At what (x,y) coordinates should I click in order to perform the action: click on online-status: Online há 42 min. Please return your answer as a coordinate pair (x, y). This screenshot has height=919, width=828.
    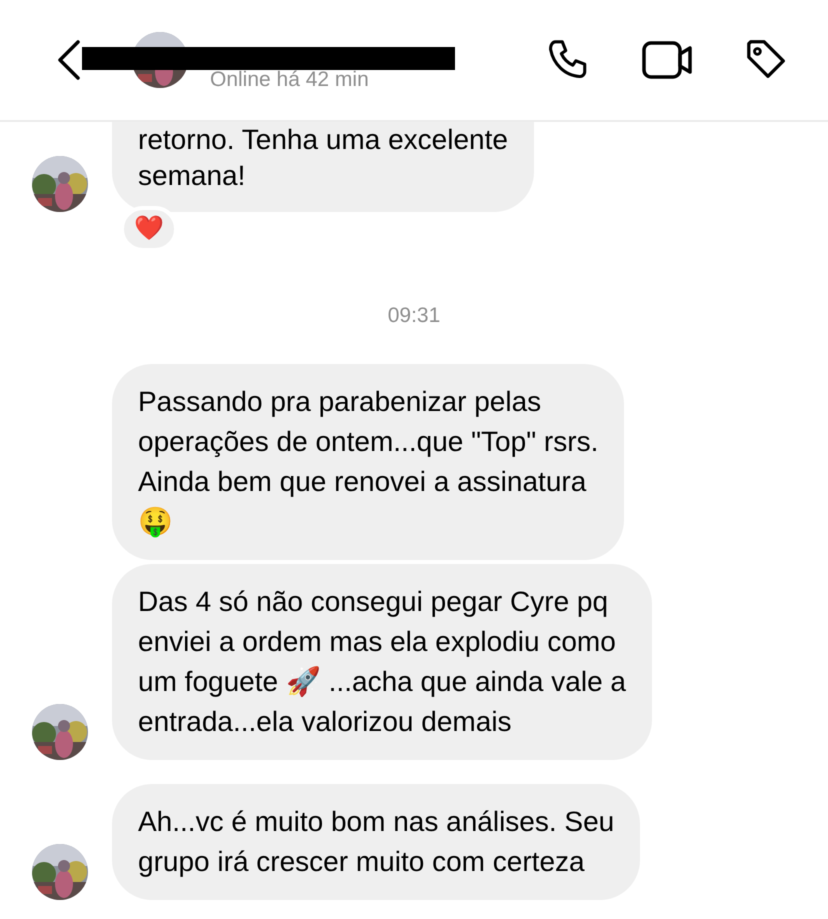
    Looking at the image, I should click on (289, 80).